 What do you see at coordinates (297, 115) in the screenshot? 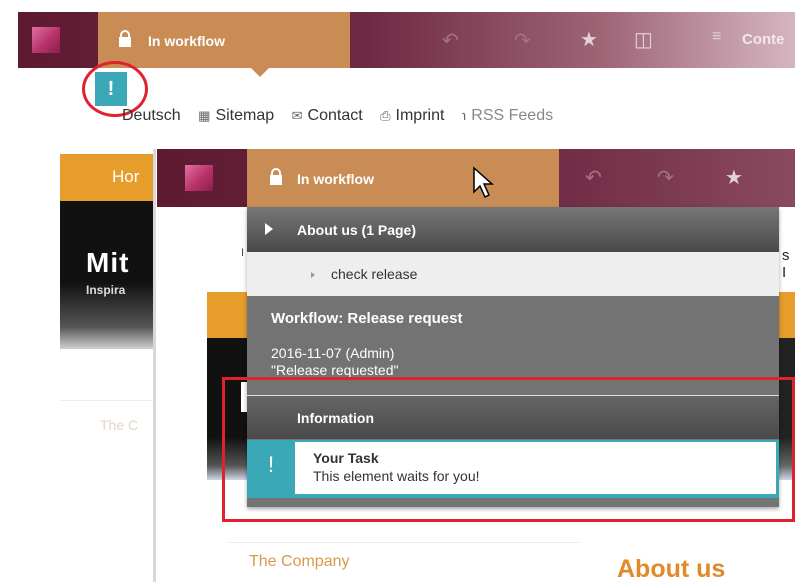
I see `mail-icon: ✉` at bounding box center [297, 115].